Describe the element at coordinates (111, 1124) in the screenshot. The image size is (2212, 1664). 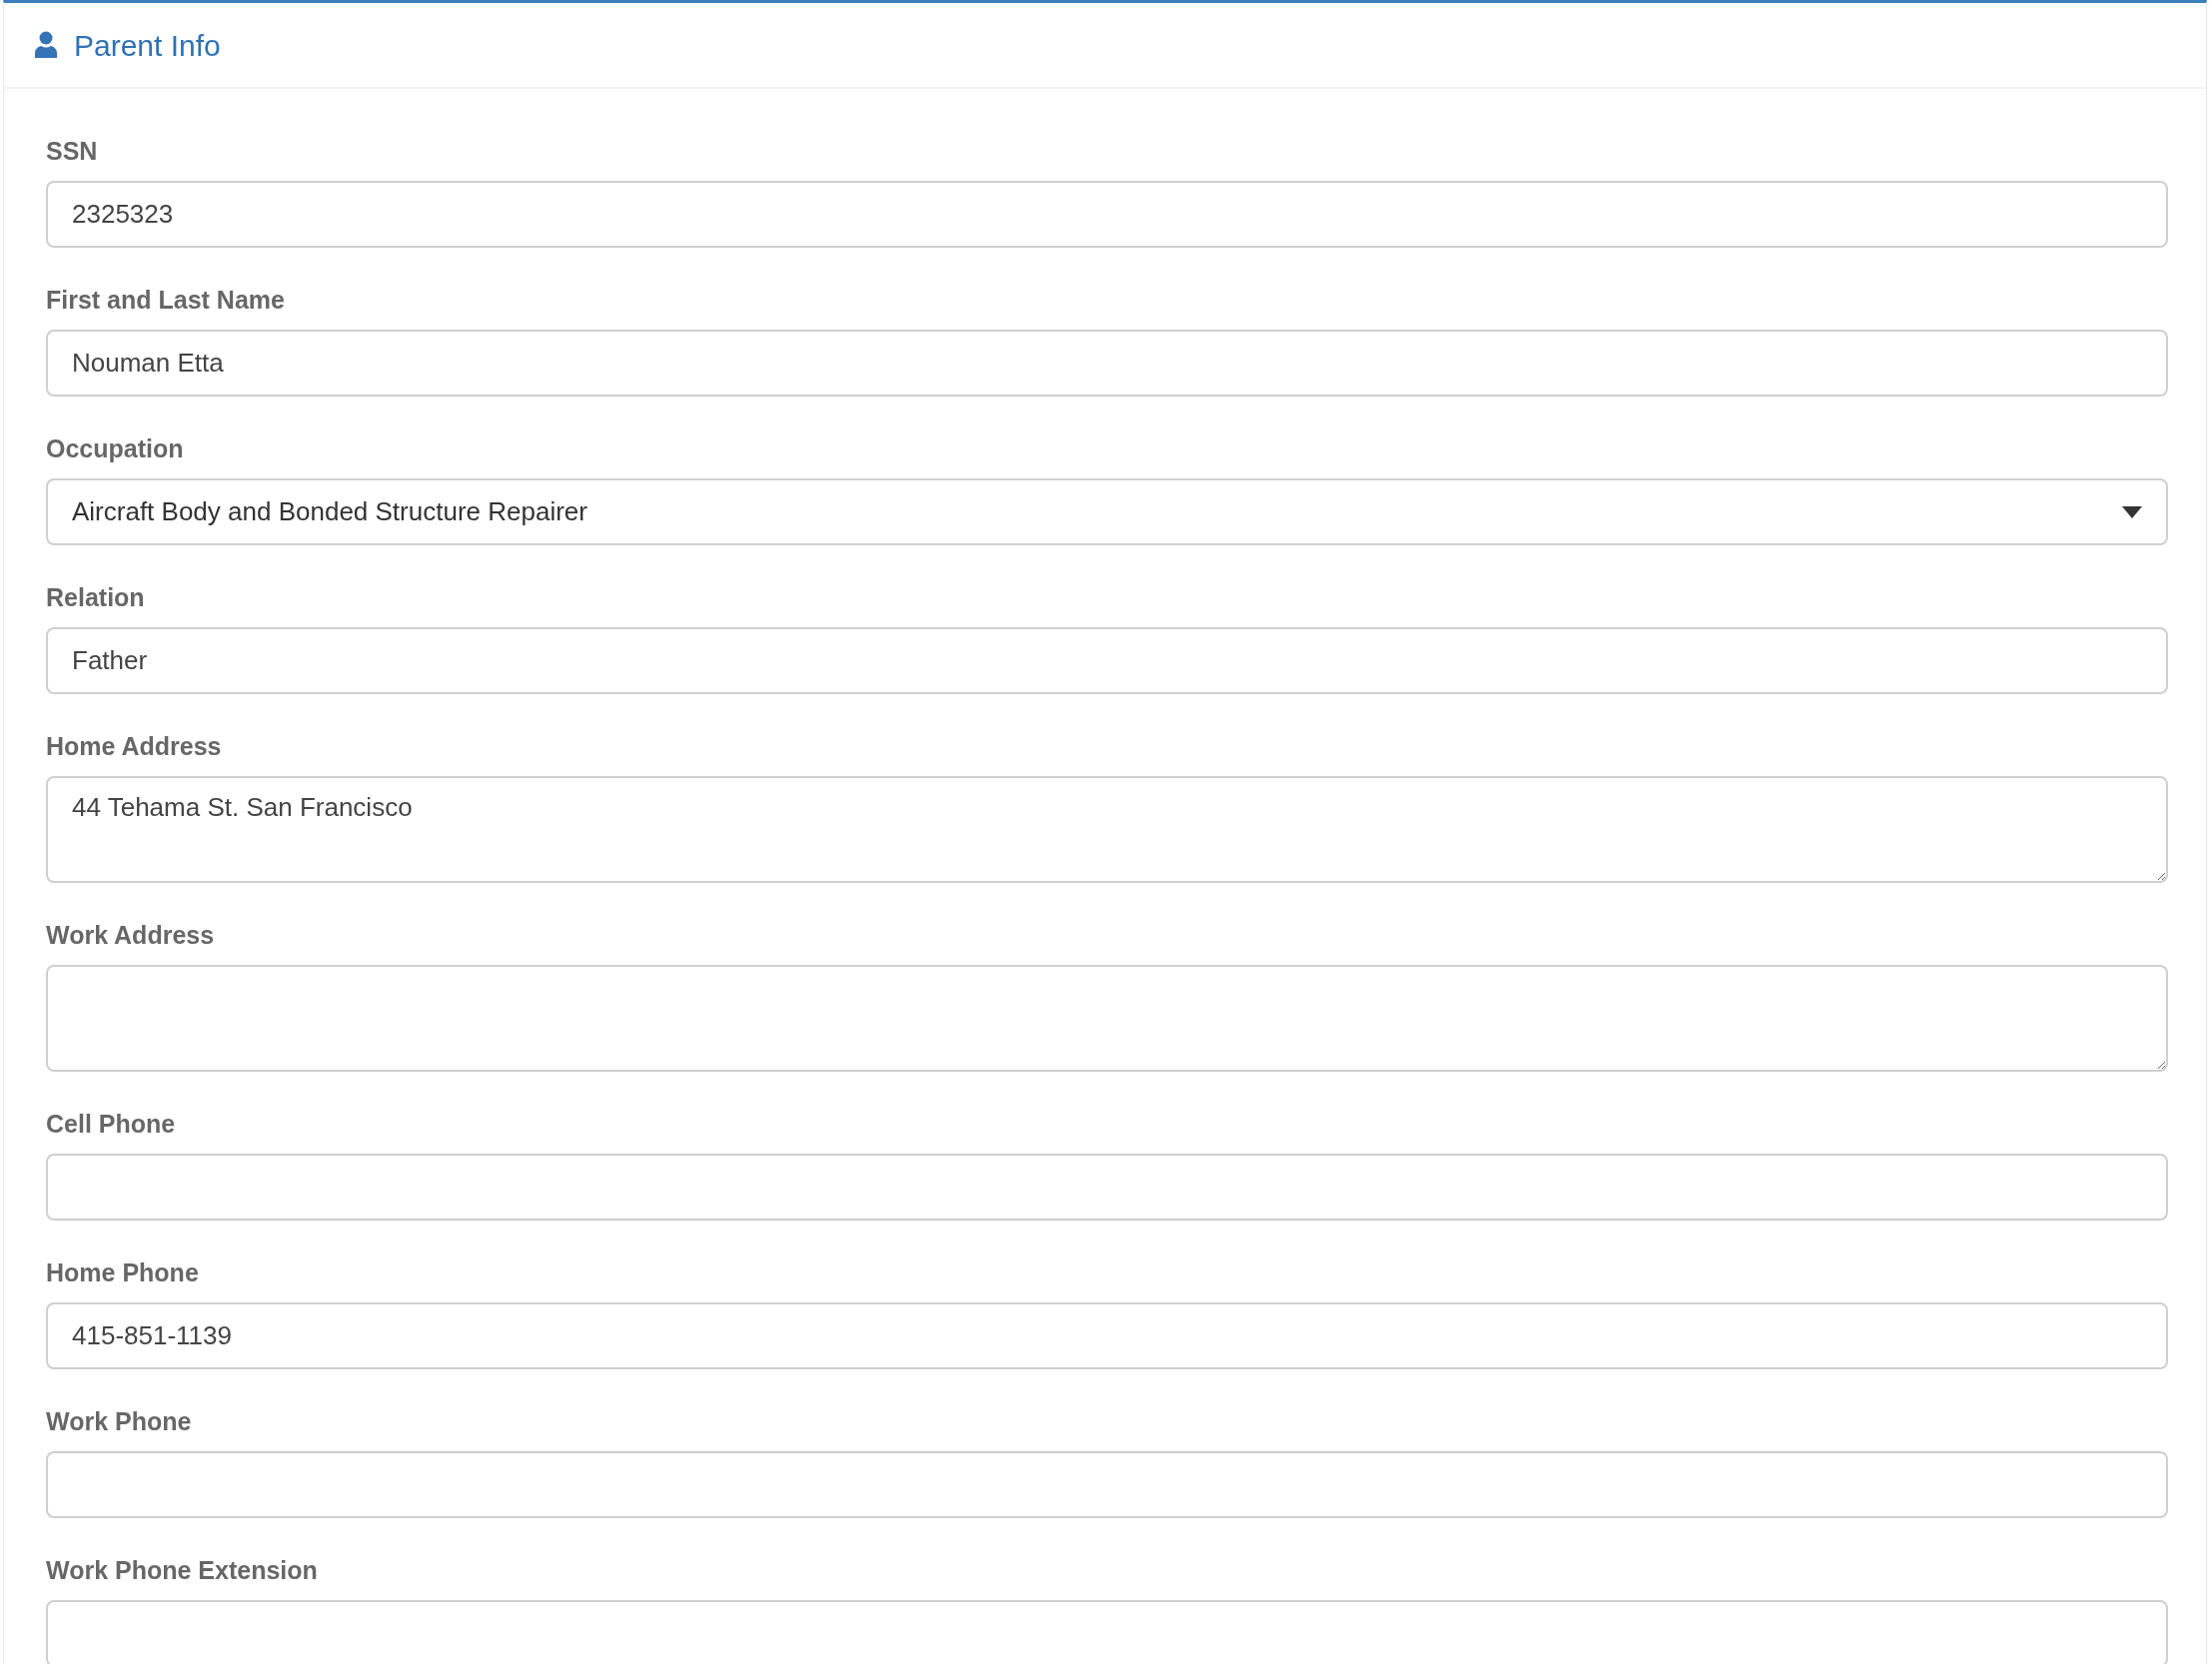
I see `field-label: Cell Phone` at that location.